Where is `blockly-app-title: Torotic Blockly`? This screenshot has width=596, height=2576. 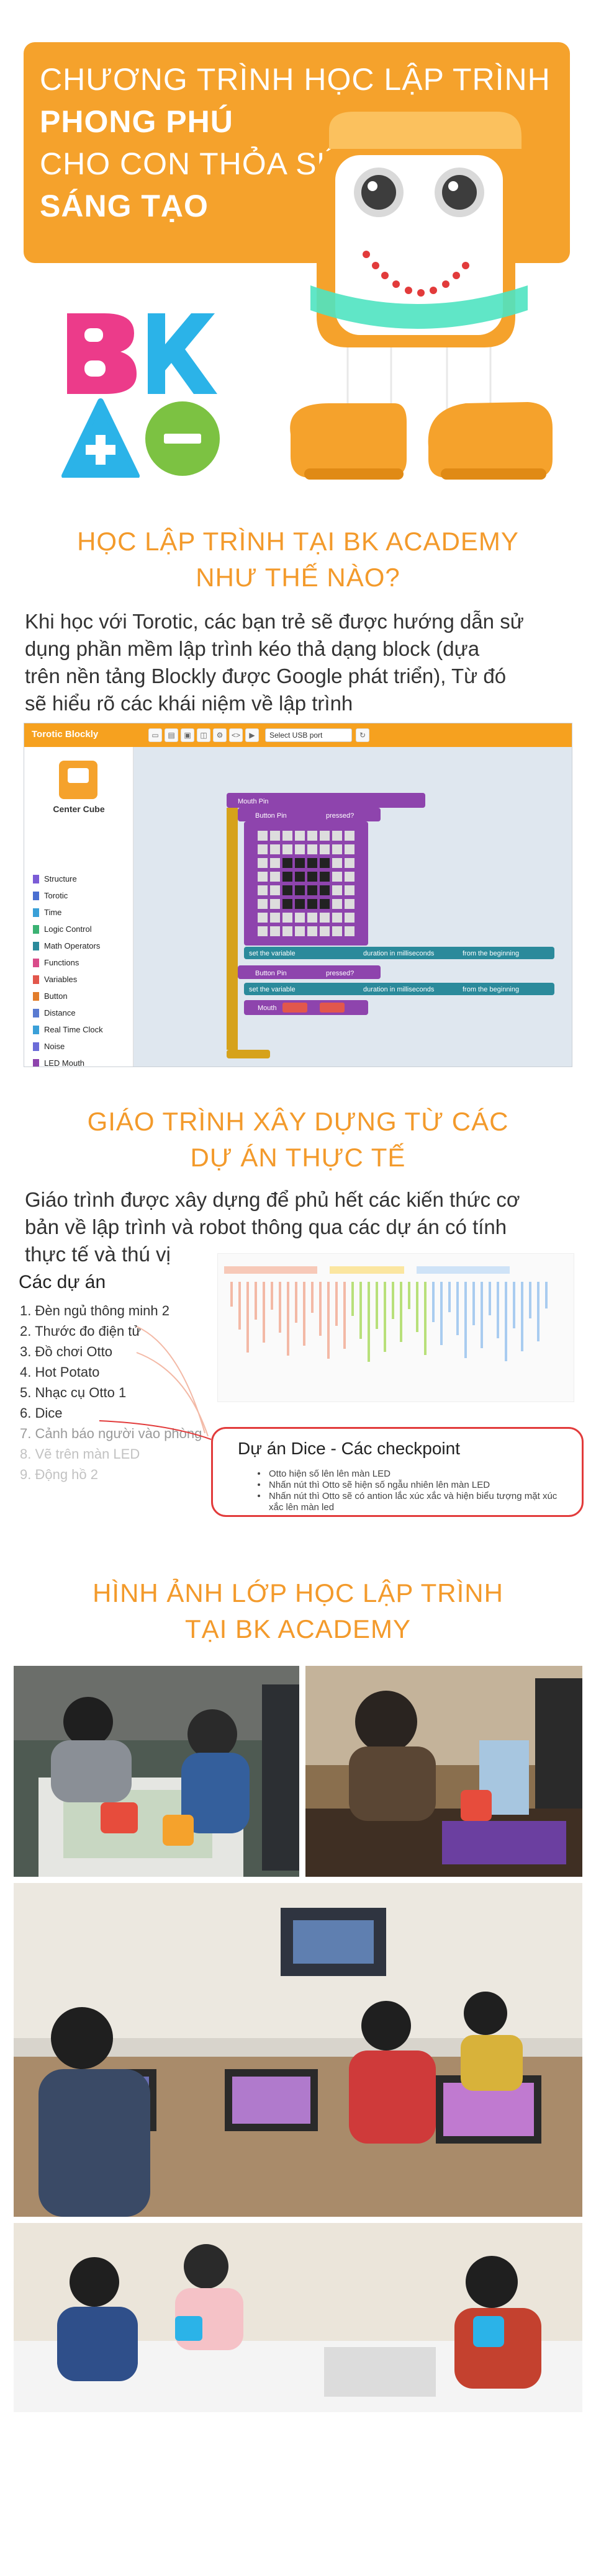
blockly-app-title: Torotic Blockly is located at coordinates (65, 734).